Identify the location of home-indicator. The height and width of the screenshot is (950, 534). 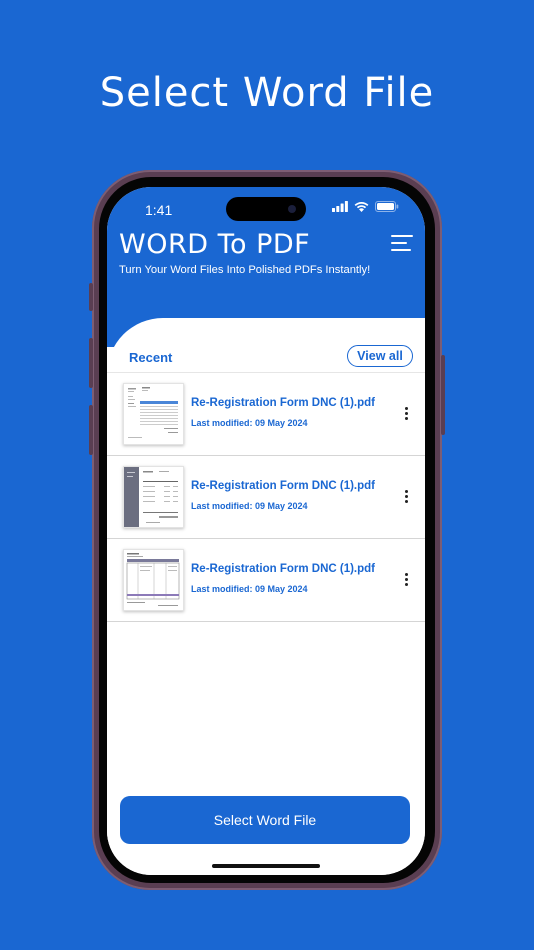
(266, 866).